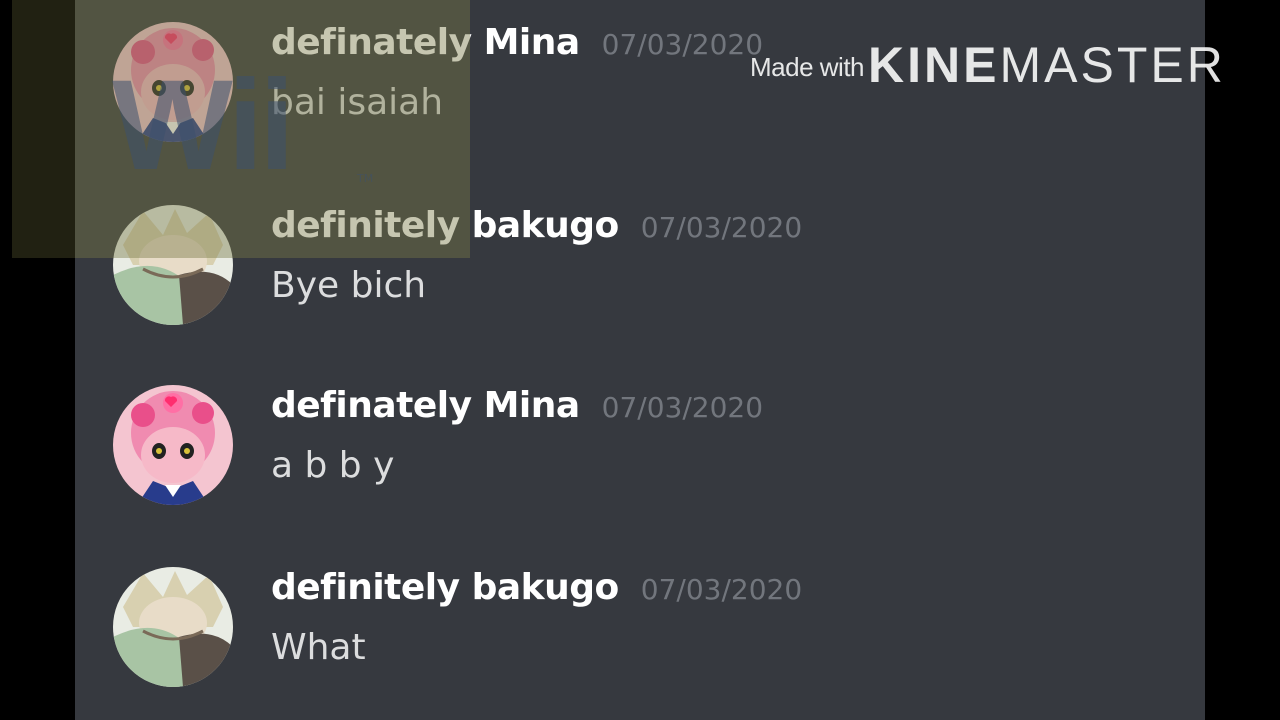  Describe the element at coordinates (173, 445) in the screenshot. I see `mina-avatar` at that location.